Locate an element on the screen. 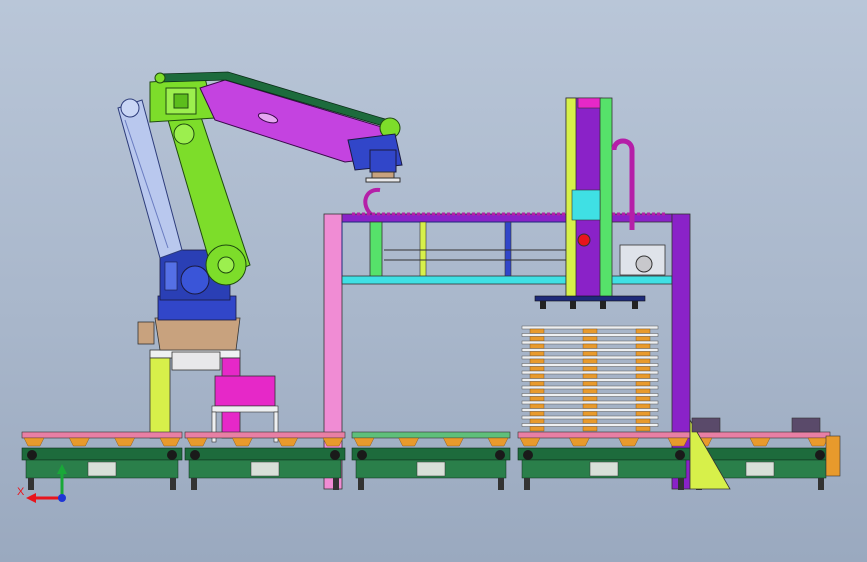 This screenshot has height=562, width=867. pallet-stack is located at coordinates (590, 378).